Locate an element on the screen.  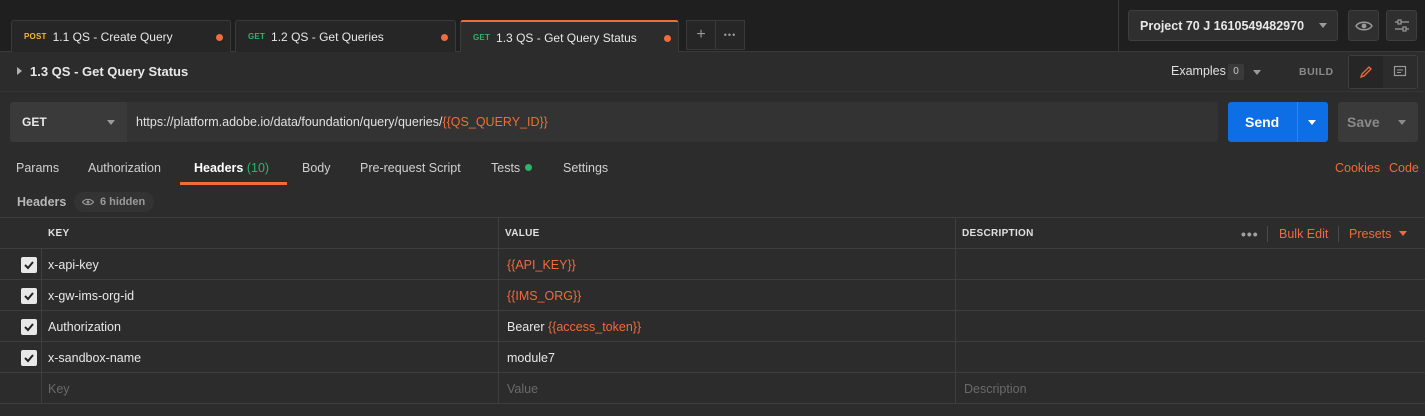
header-key-cell: x-sandbox-name is located at coordinates (94, 357).